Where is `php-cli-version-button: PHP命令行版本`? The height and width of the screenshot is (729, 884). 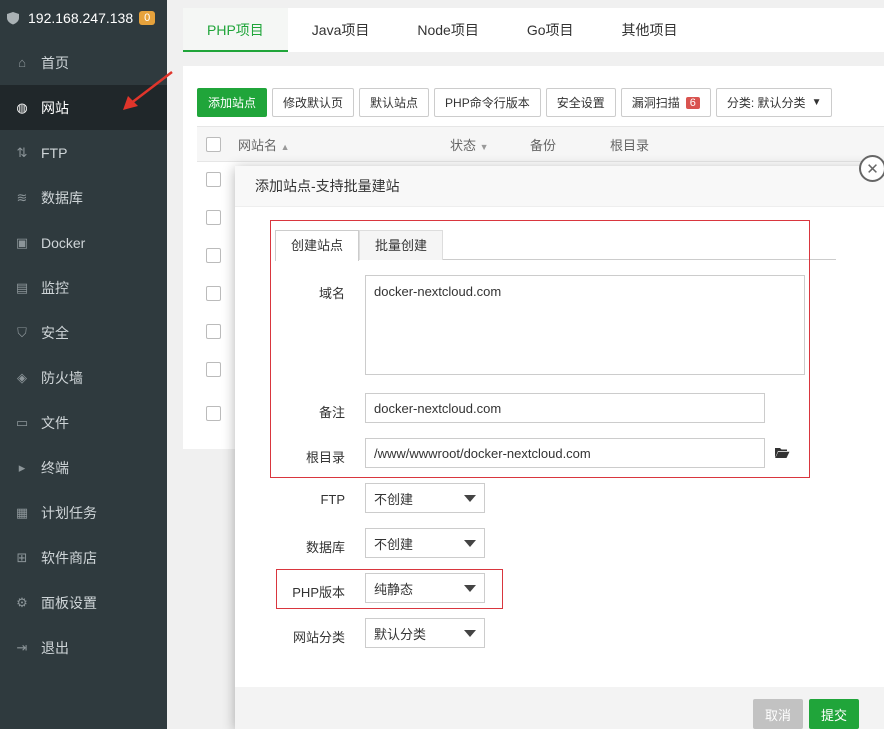 php-cli-version-button: PHP命令行版本 is located at coordinates (487, 102).